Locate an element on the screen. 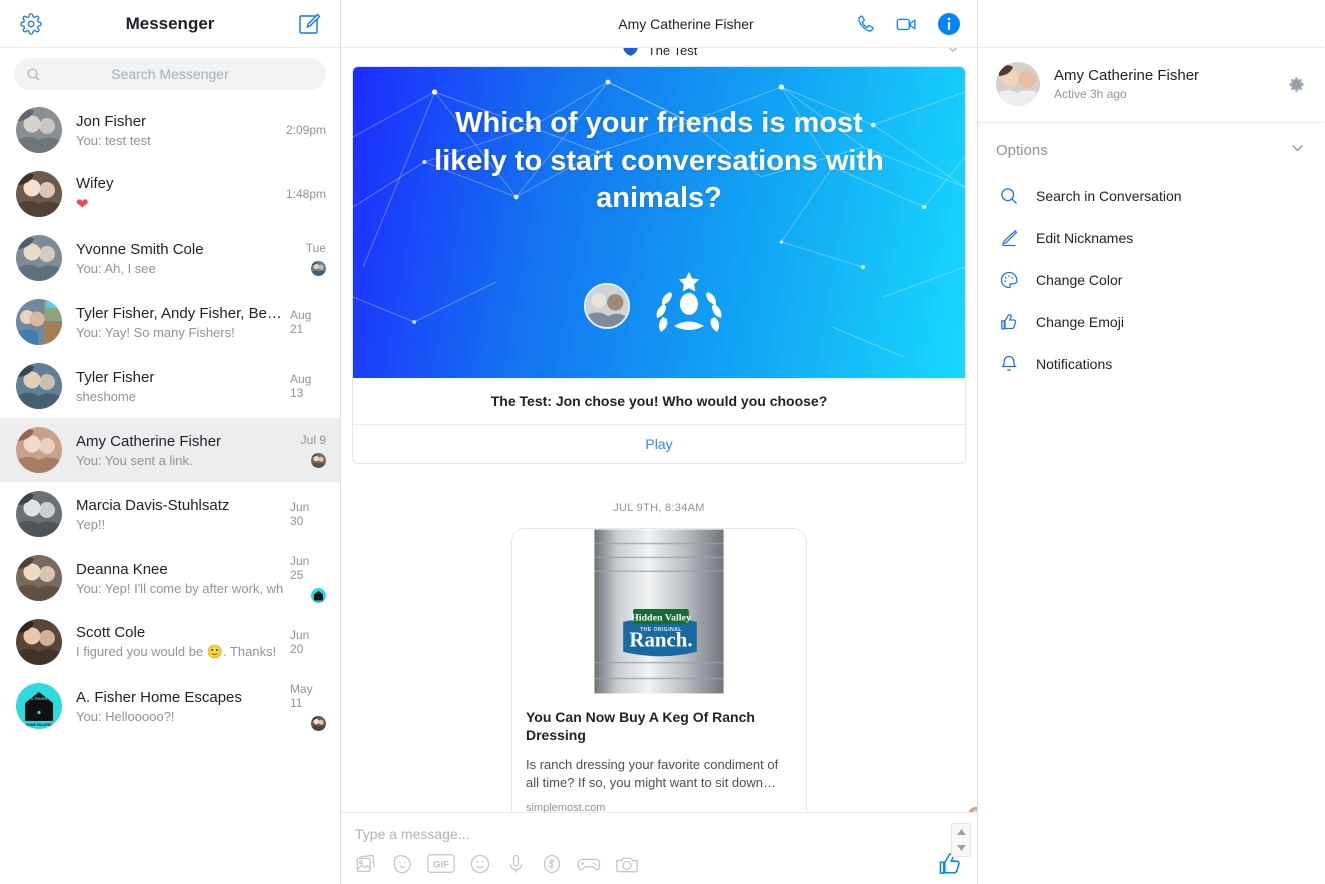  link-preview-title: You Can Now Buy A Keg Of Ranch Dressing is located at coordinates (640, 726).